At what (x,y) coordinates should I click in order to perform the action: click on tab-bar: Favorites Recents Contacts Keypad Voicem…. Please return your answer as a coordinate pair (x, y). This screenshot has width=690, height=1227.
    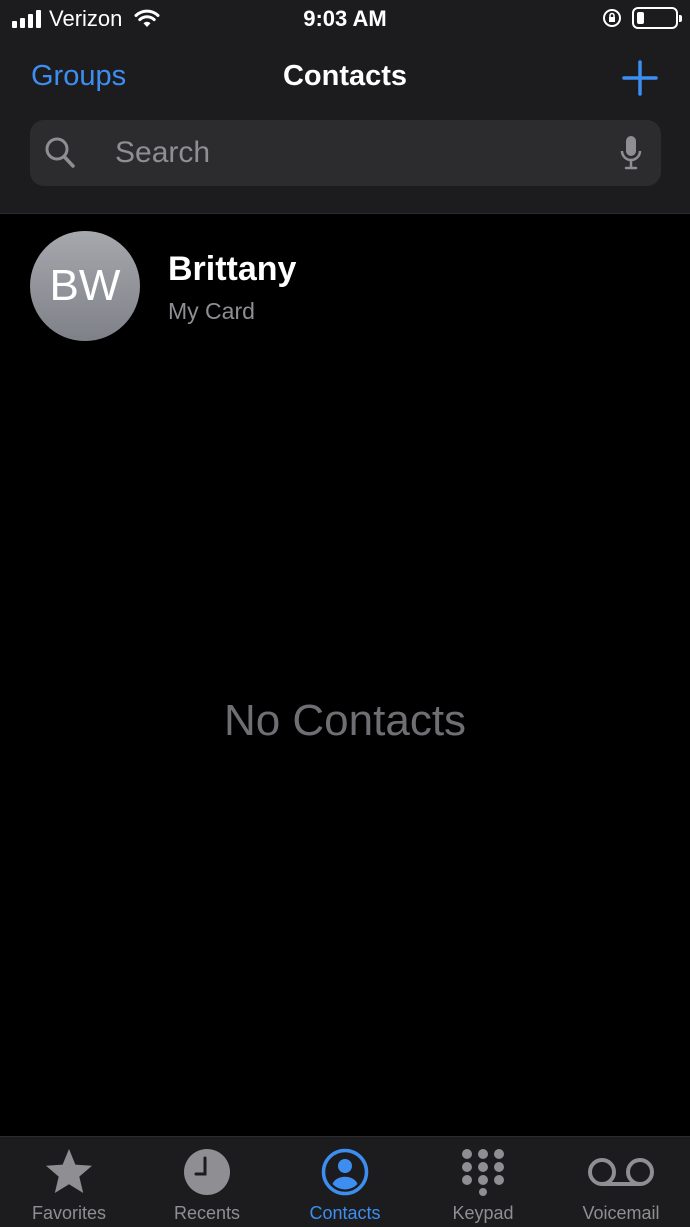
    Looking at the image, I should click on (345, 1181).